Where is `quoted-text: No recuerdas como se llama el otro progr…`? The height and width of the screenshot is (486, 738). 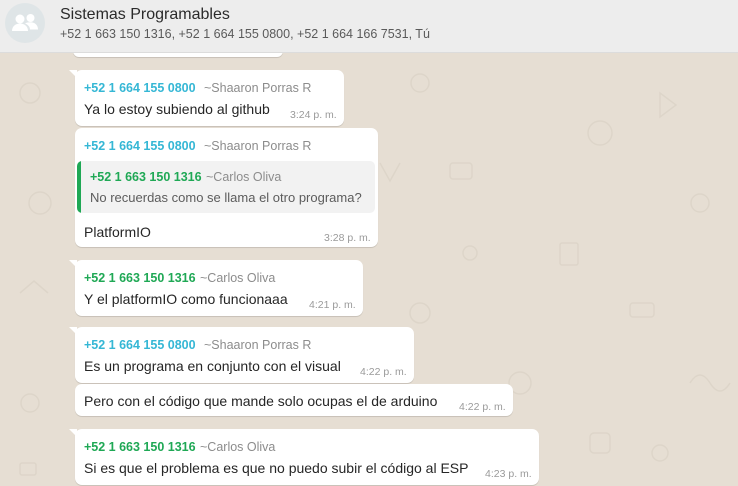
quoted-text: No recuerdas como se llama el otro progr… is located at coordinates (226, 197).